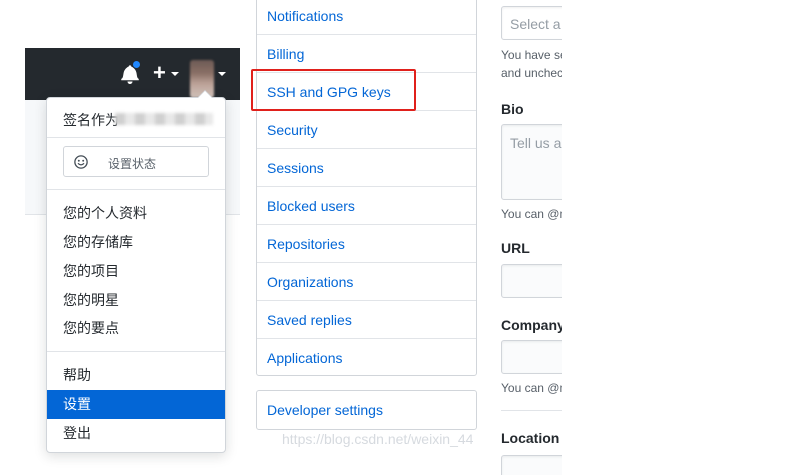 This screenshot has height=475, width=804. I want to click on url-input, so click(531, 281).